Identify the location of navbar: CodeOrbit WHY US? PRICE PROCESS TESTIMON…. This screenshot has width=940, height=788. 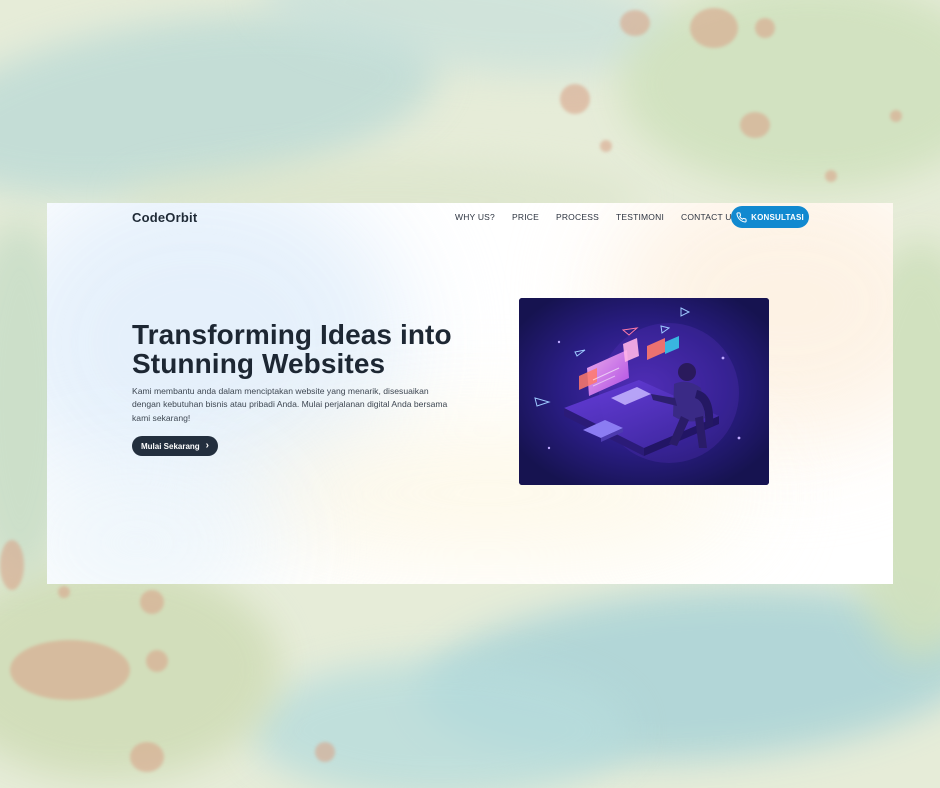
(470, 218).